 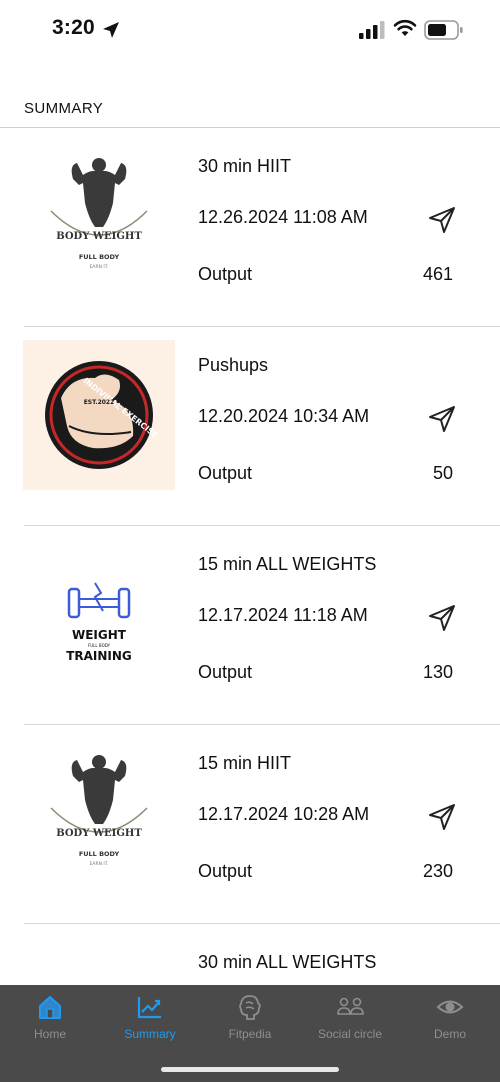 What do you see at coordinates (350, 1017) in the screenshot?
I see `tab-social-circle: Social circle` at bounding box center [350, 1017].